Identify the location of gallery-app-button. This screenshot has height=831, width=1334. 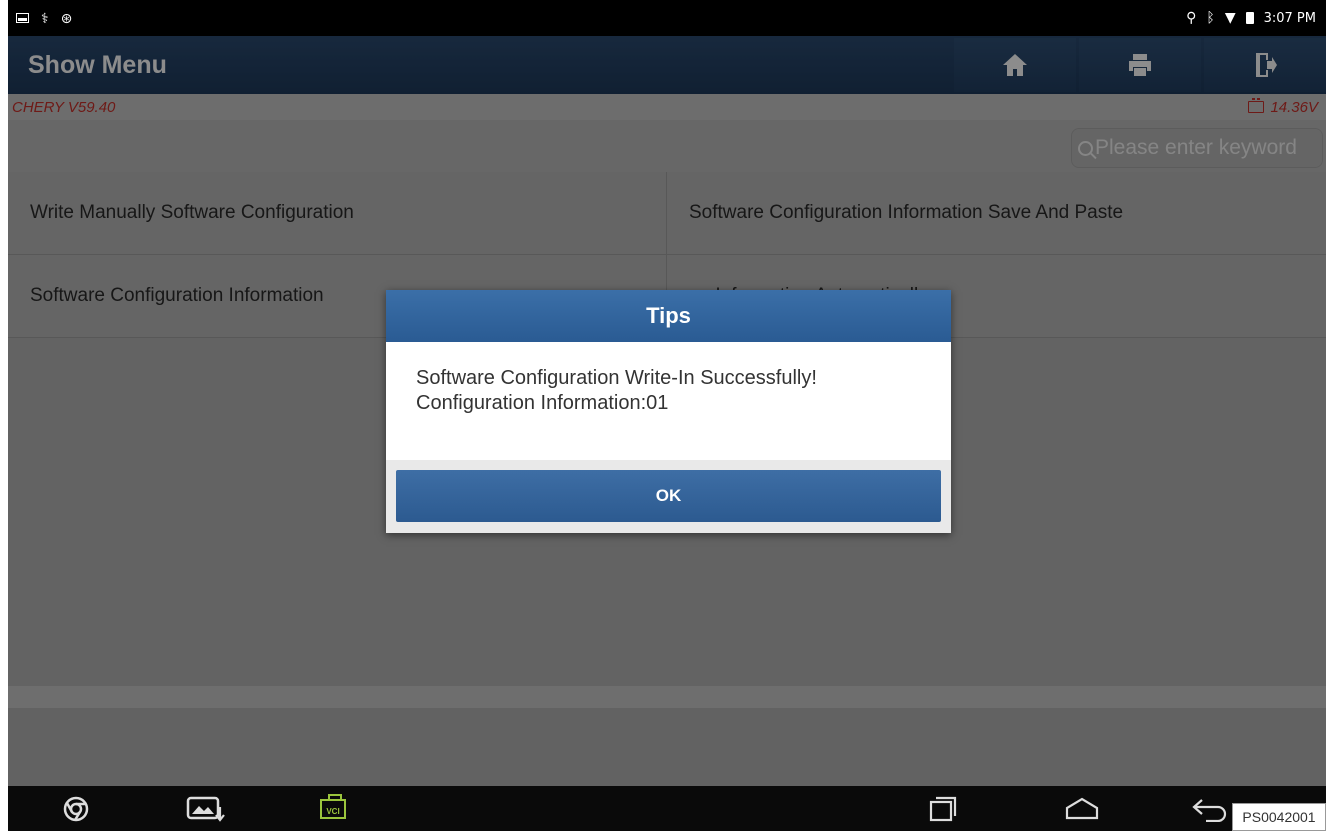
(206, 808).